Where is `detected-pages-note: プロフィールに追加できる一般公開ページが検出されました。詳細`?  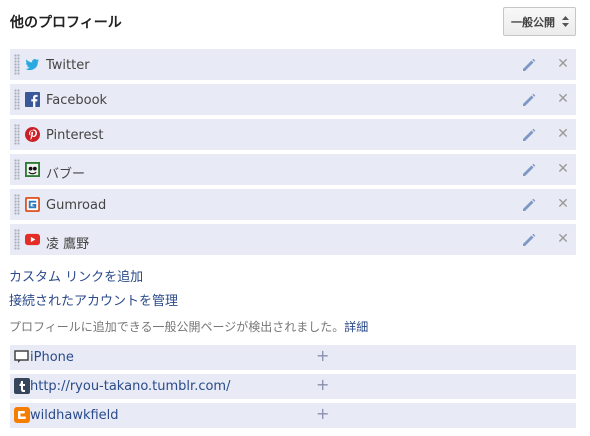 detected-pages-note: プロフィールに追加できる一般公開ページが検出されました。詳細 is located at coordinates (188, 326).